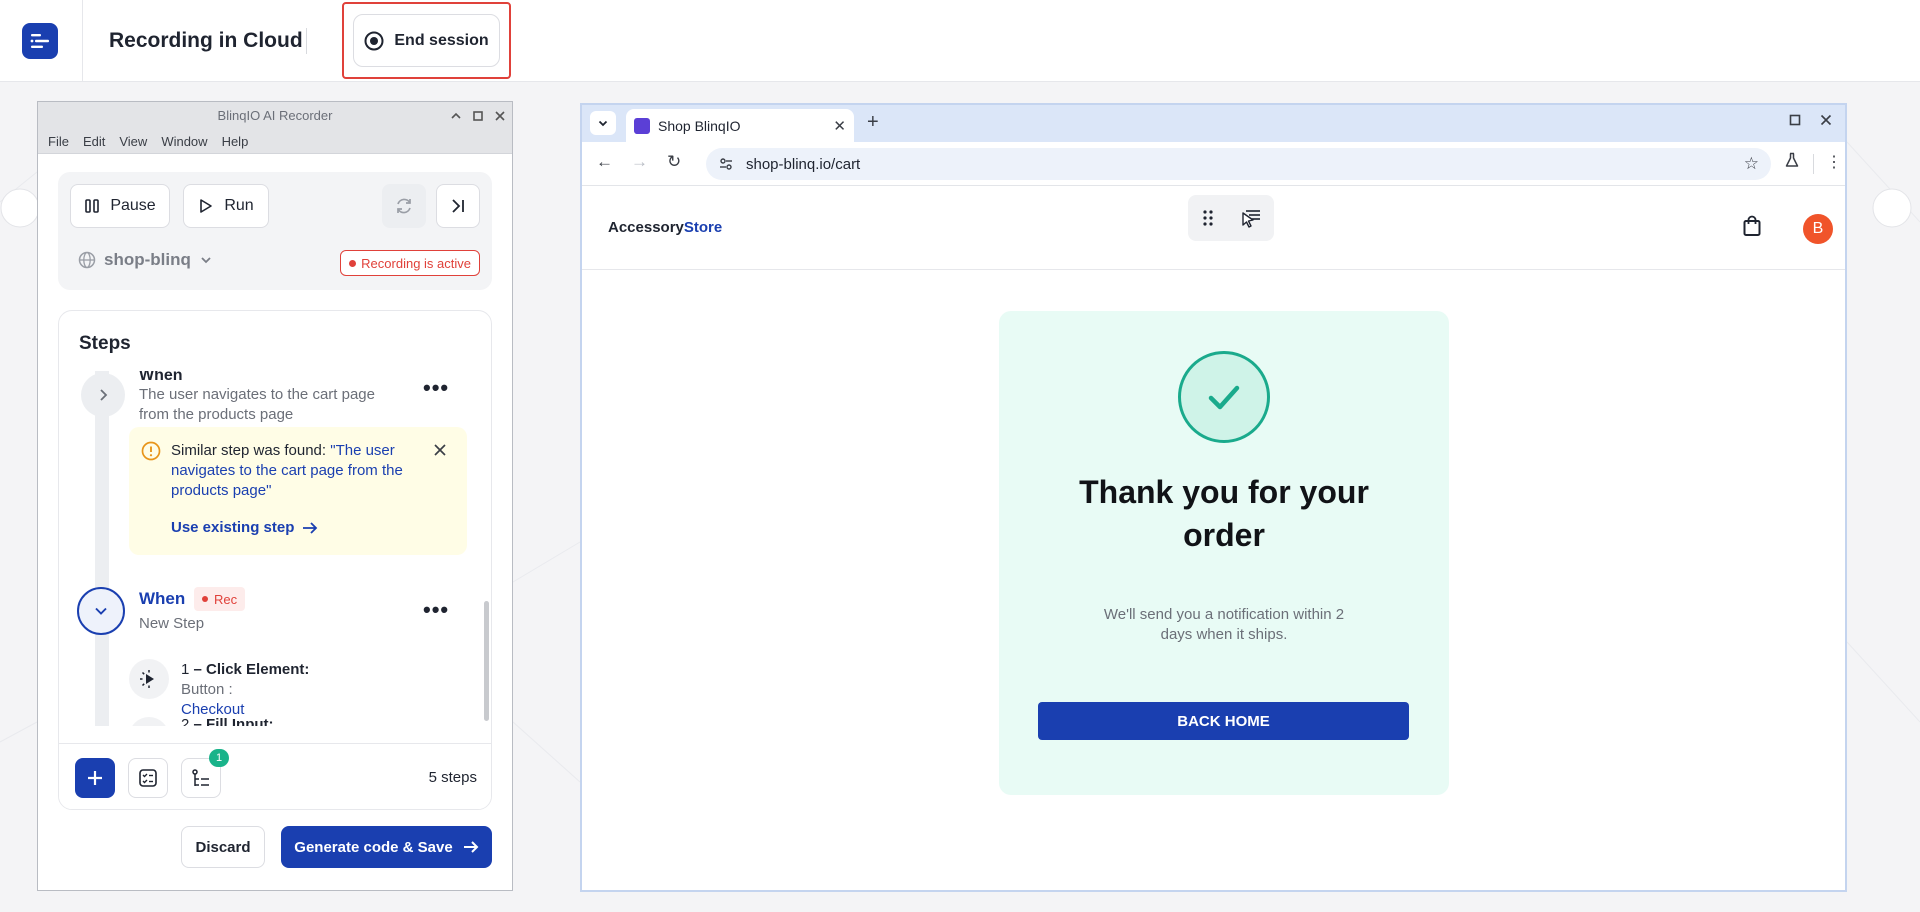 The height and width of the screenshot is (912, 1920). I want to click on step-tree-icon, so click(200, 777).